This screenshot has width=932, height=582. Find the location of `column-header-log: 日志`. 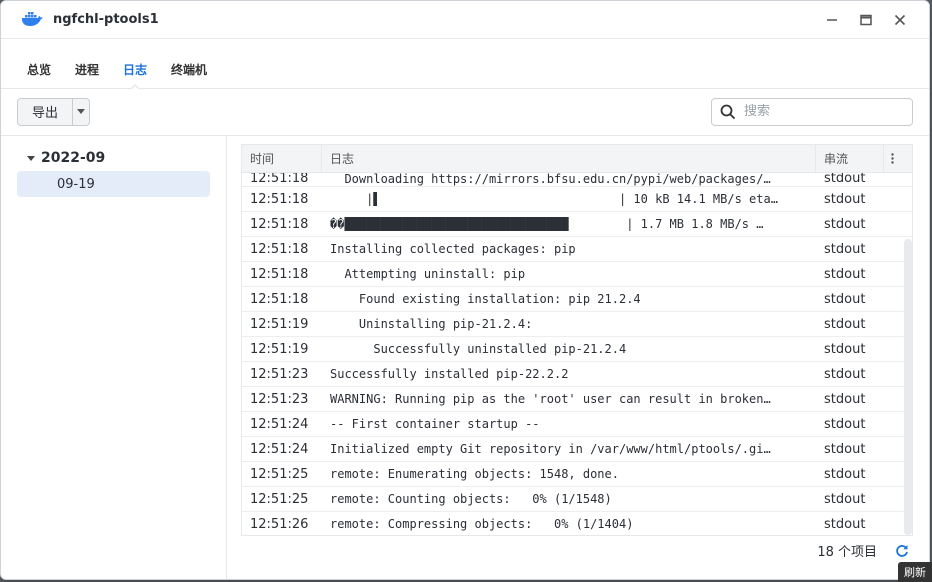

column-header-log: 日志 is located at coordinates (569, 158).